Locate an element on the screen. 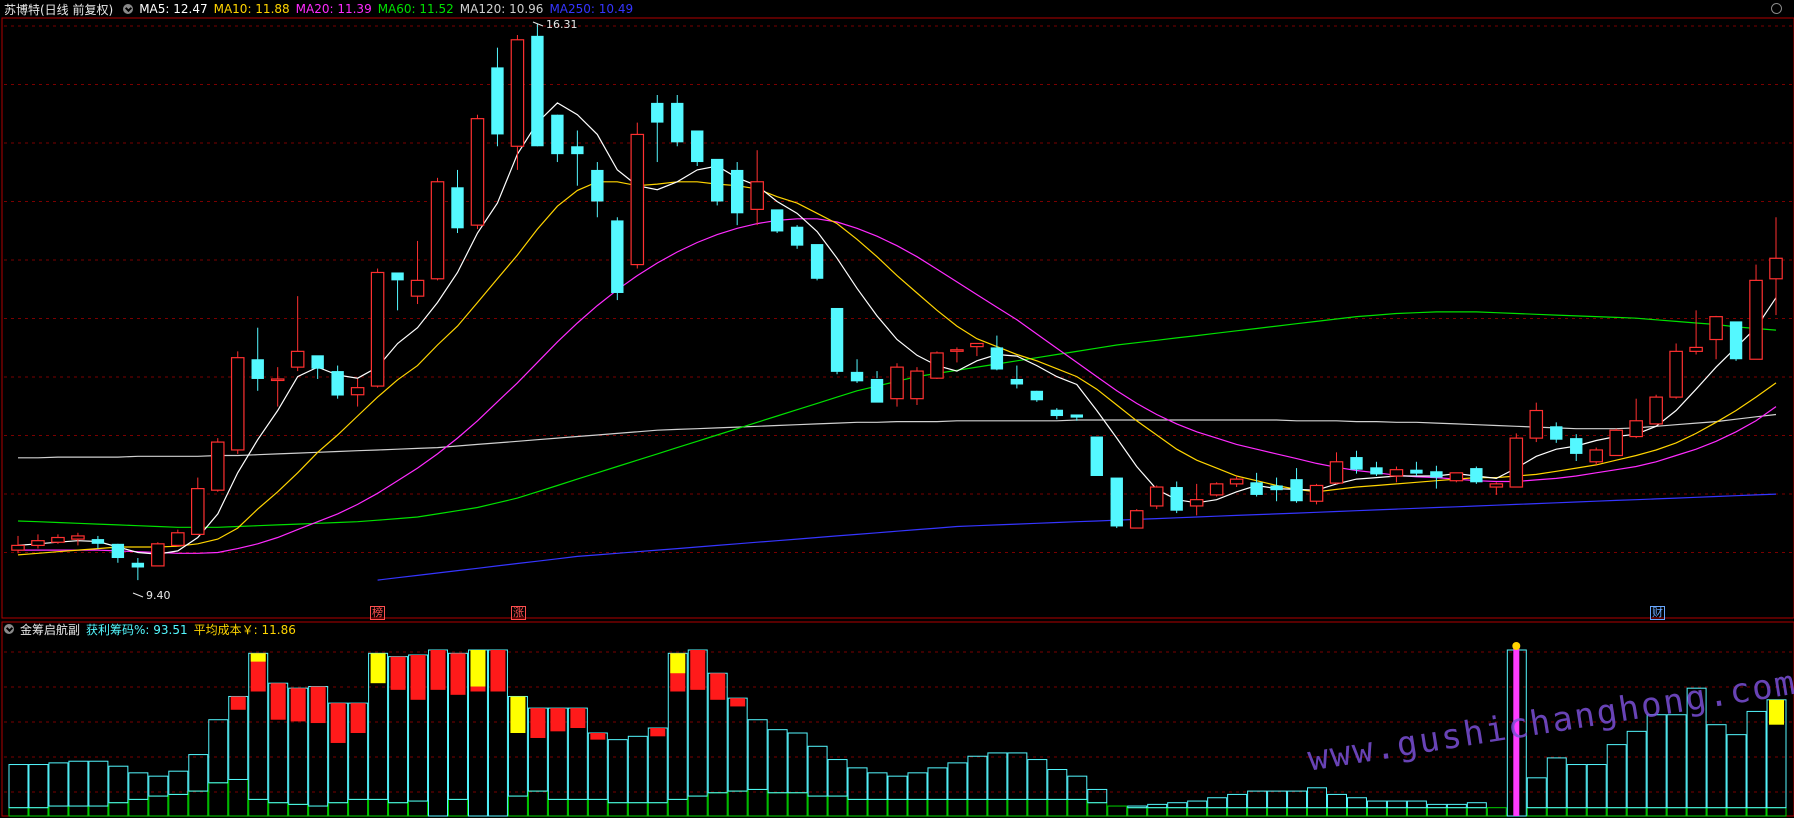 This screenshot has width=1794, height=818. ma60-label: MA60: 11.52 is located at coordinates (415, 9).